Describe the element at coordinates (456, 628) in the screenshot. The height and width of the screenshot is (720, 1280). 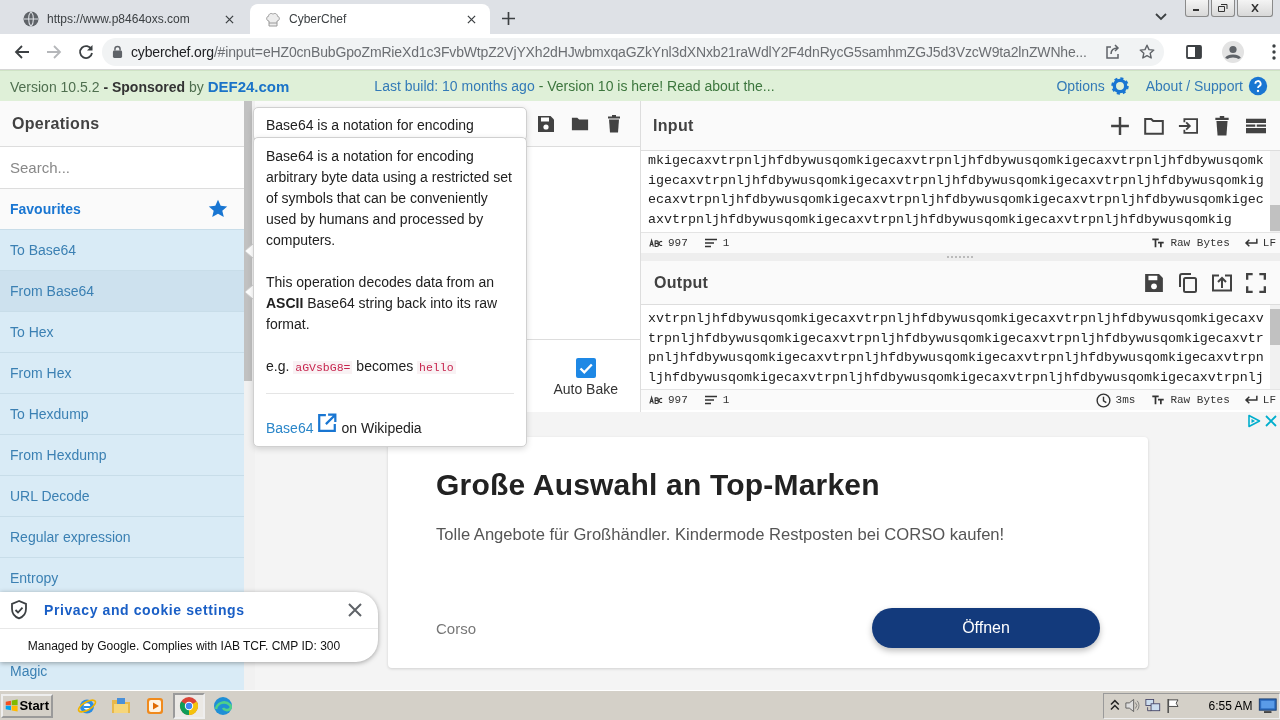
I see `advertiser-name: Corso` at that location.